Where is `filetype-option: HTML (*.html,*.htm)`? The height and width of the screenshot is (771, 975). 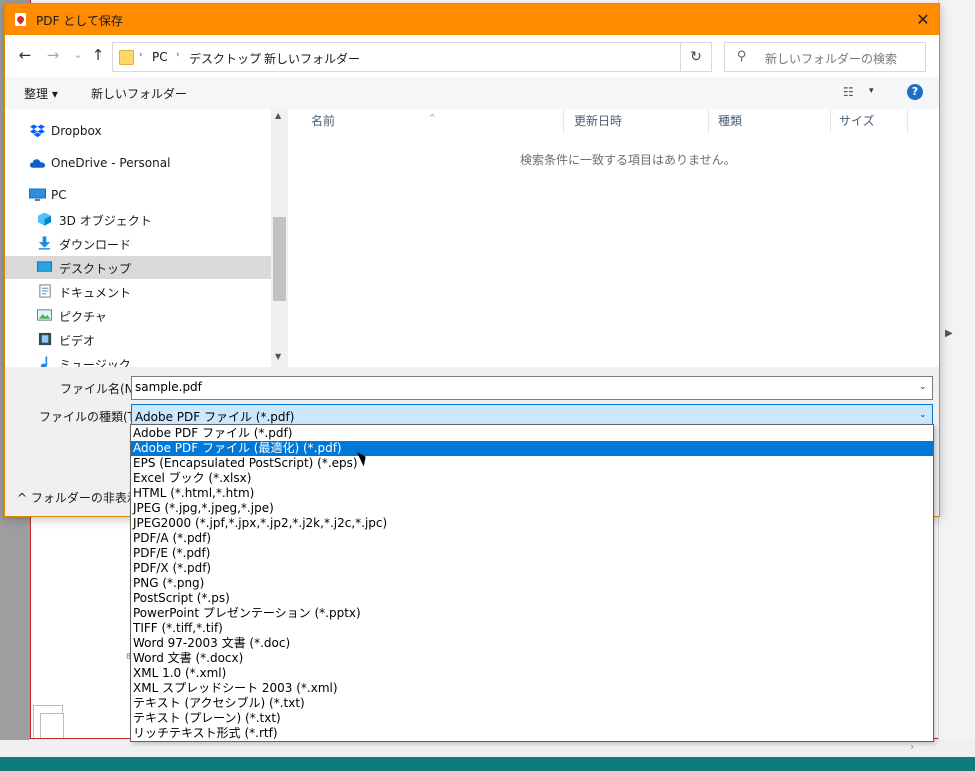 filetype-option: HTML (*.html,*.htm) is located at coordinates (532, 493).